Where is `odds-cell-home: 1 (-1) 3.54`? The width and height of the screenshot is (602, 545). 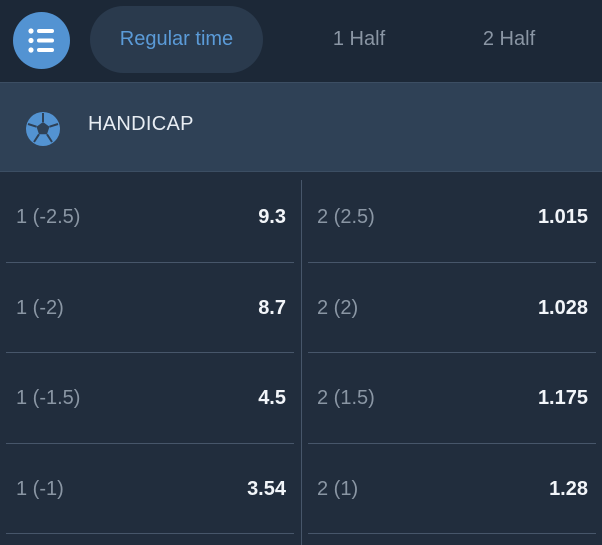 odds-cell-home: 1 (-1) 3.54 is located at coordinates (150, 489).